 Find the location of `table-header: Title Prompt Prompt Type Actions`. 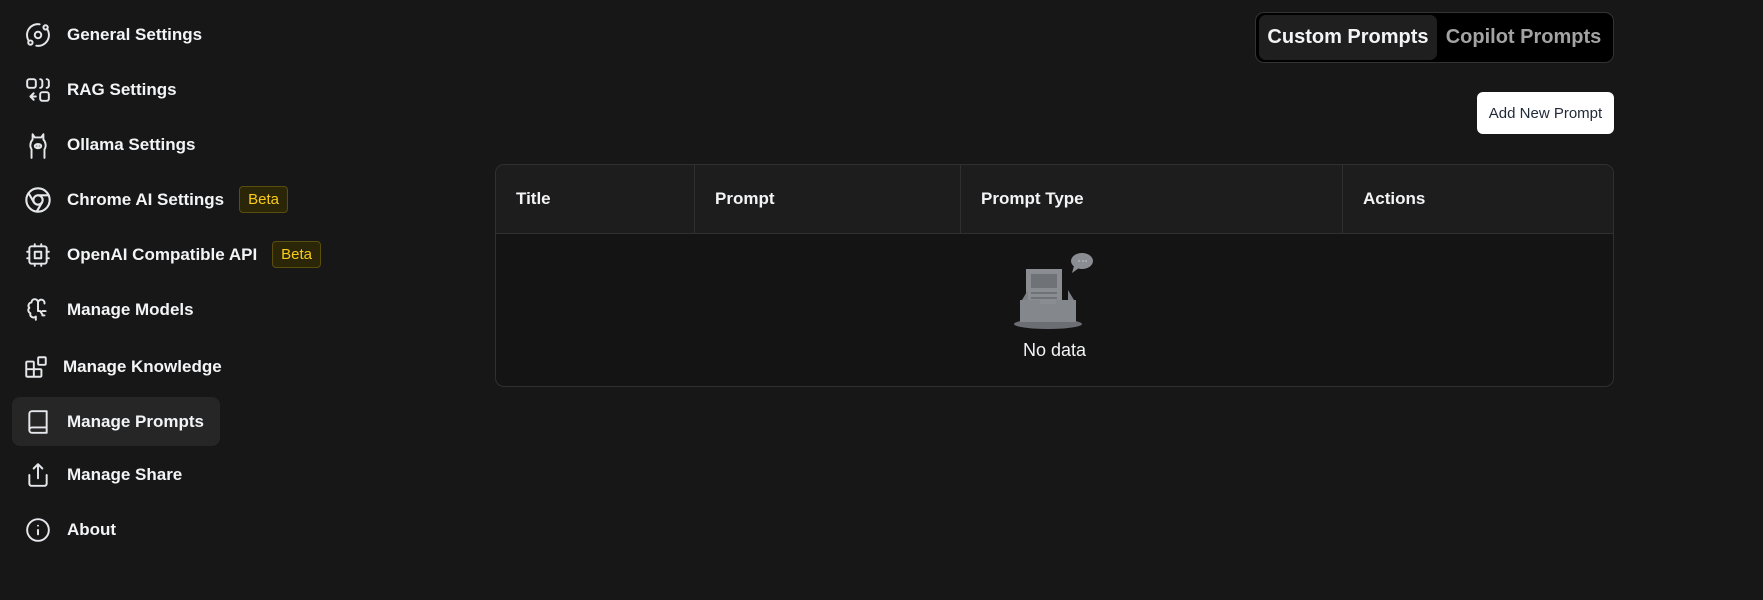

table-header: Title Prompt Prompt Type Actions is located at coordinates (1054, 199).